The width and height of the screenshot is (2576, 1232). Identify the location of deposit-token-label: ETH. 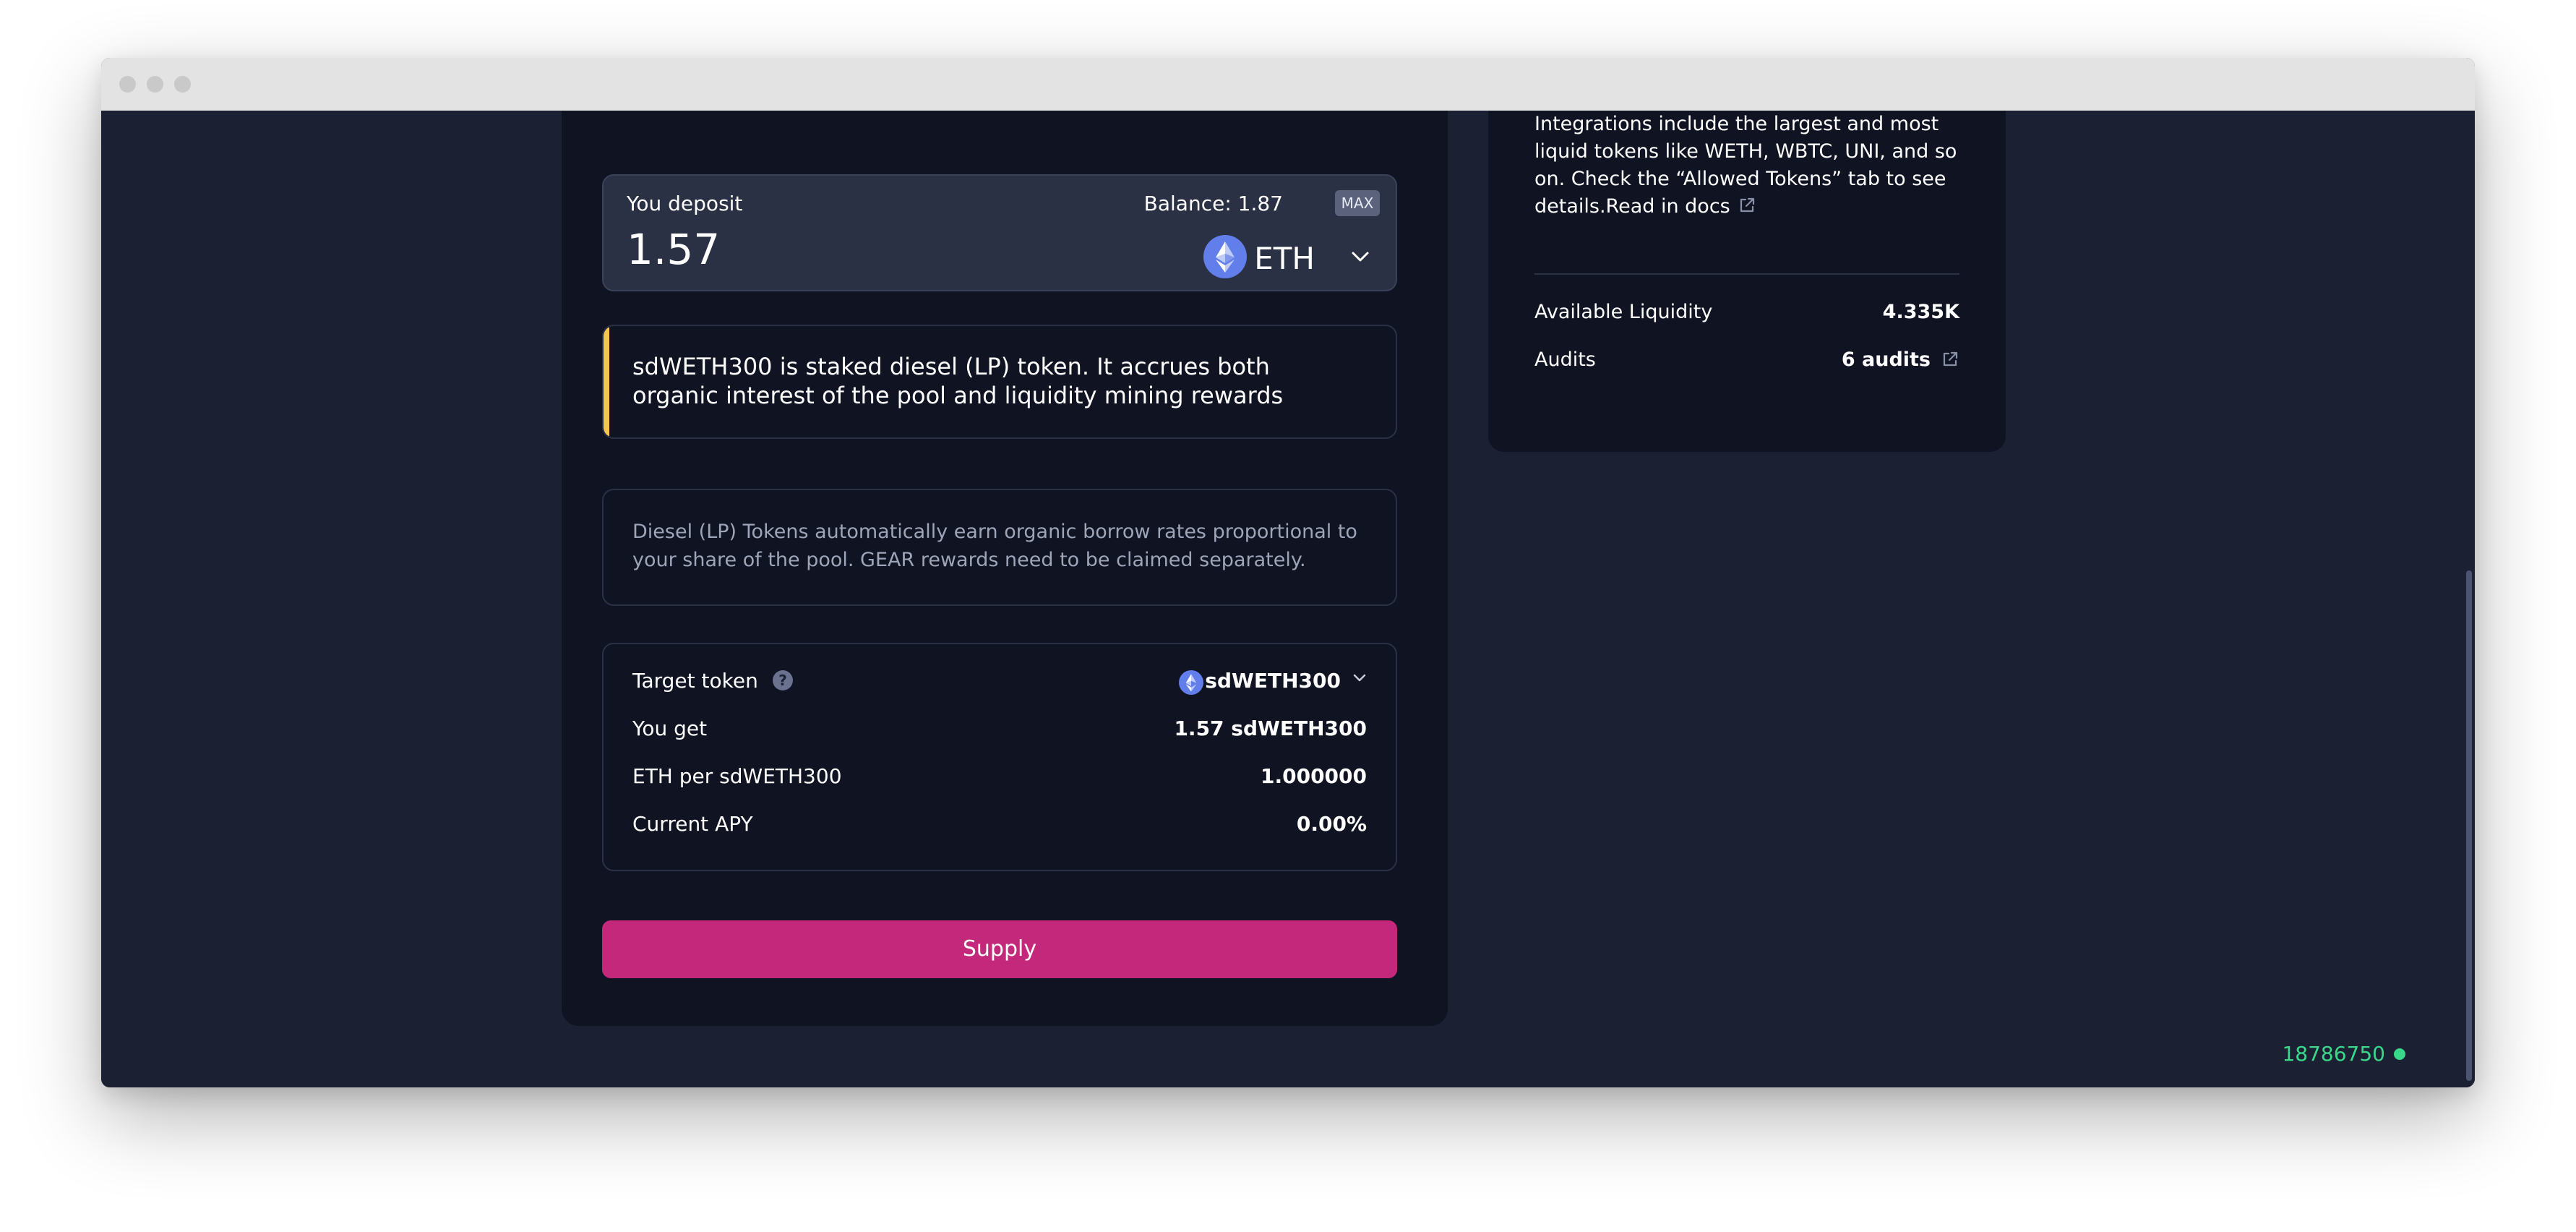
(1285, 258).